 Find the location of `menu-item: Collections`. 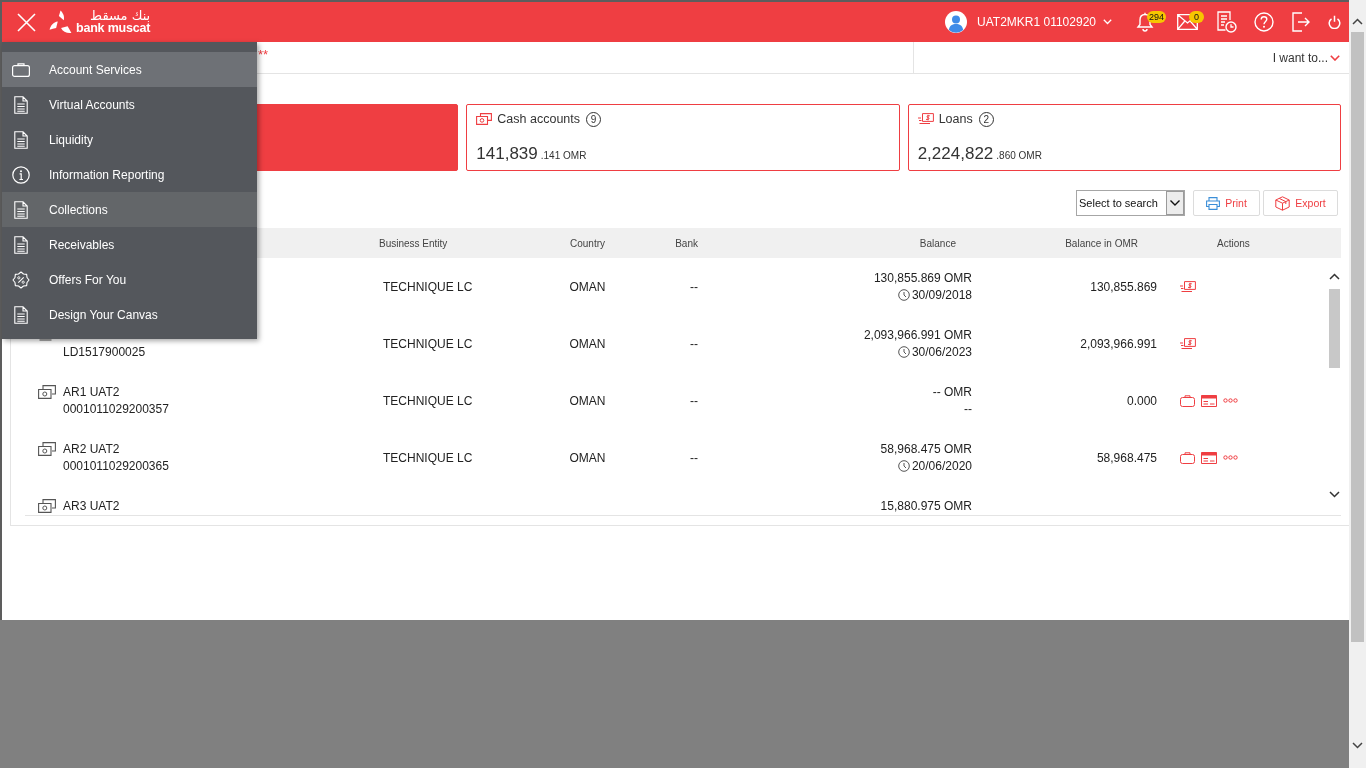

menu-item: Collections is located at coordinates (129, 209).